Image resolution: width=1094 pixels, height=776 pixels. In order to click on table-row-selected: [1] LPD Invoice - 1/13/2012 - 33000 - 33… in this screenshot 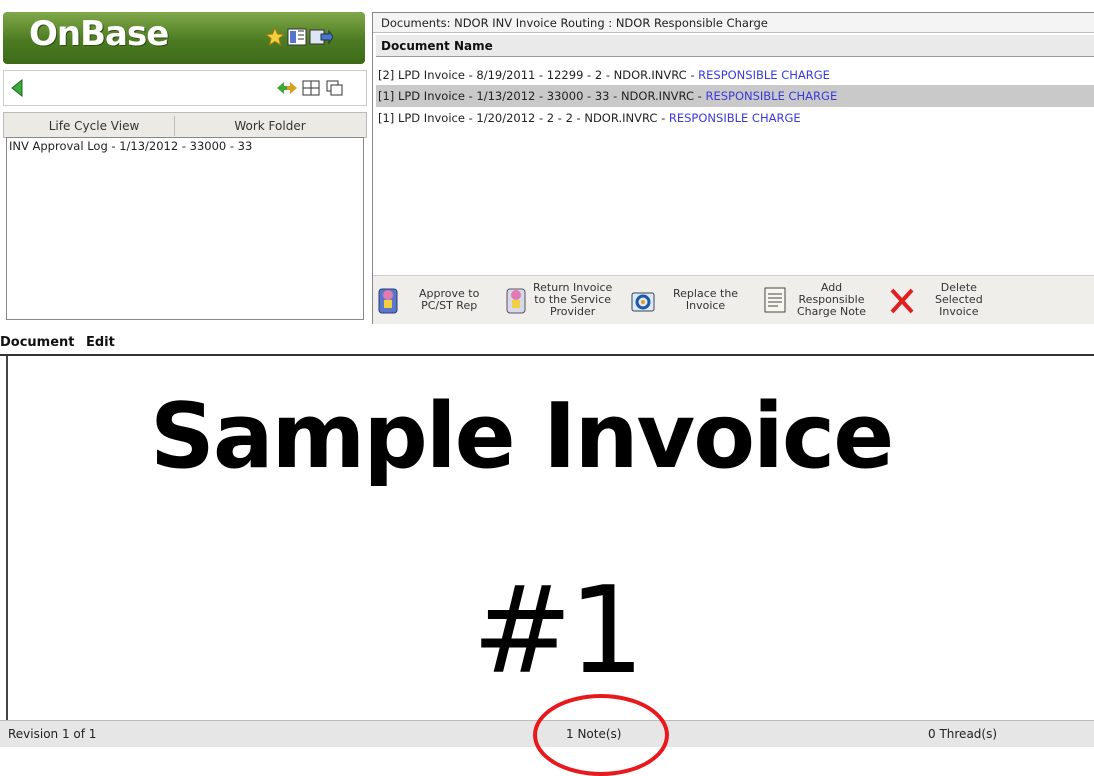, I will do `click(735, 96)`.